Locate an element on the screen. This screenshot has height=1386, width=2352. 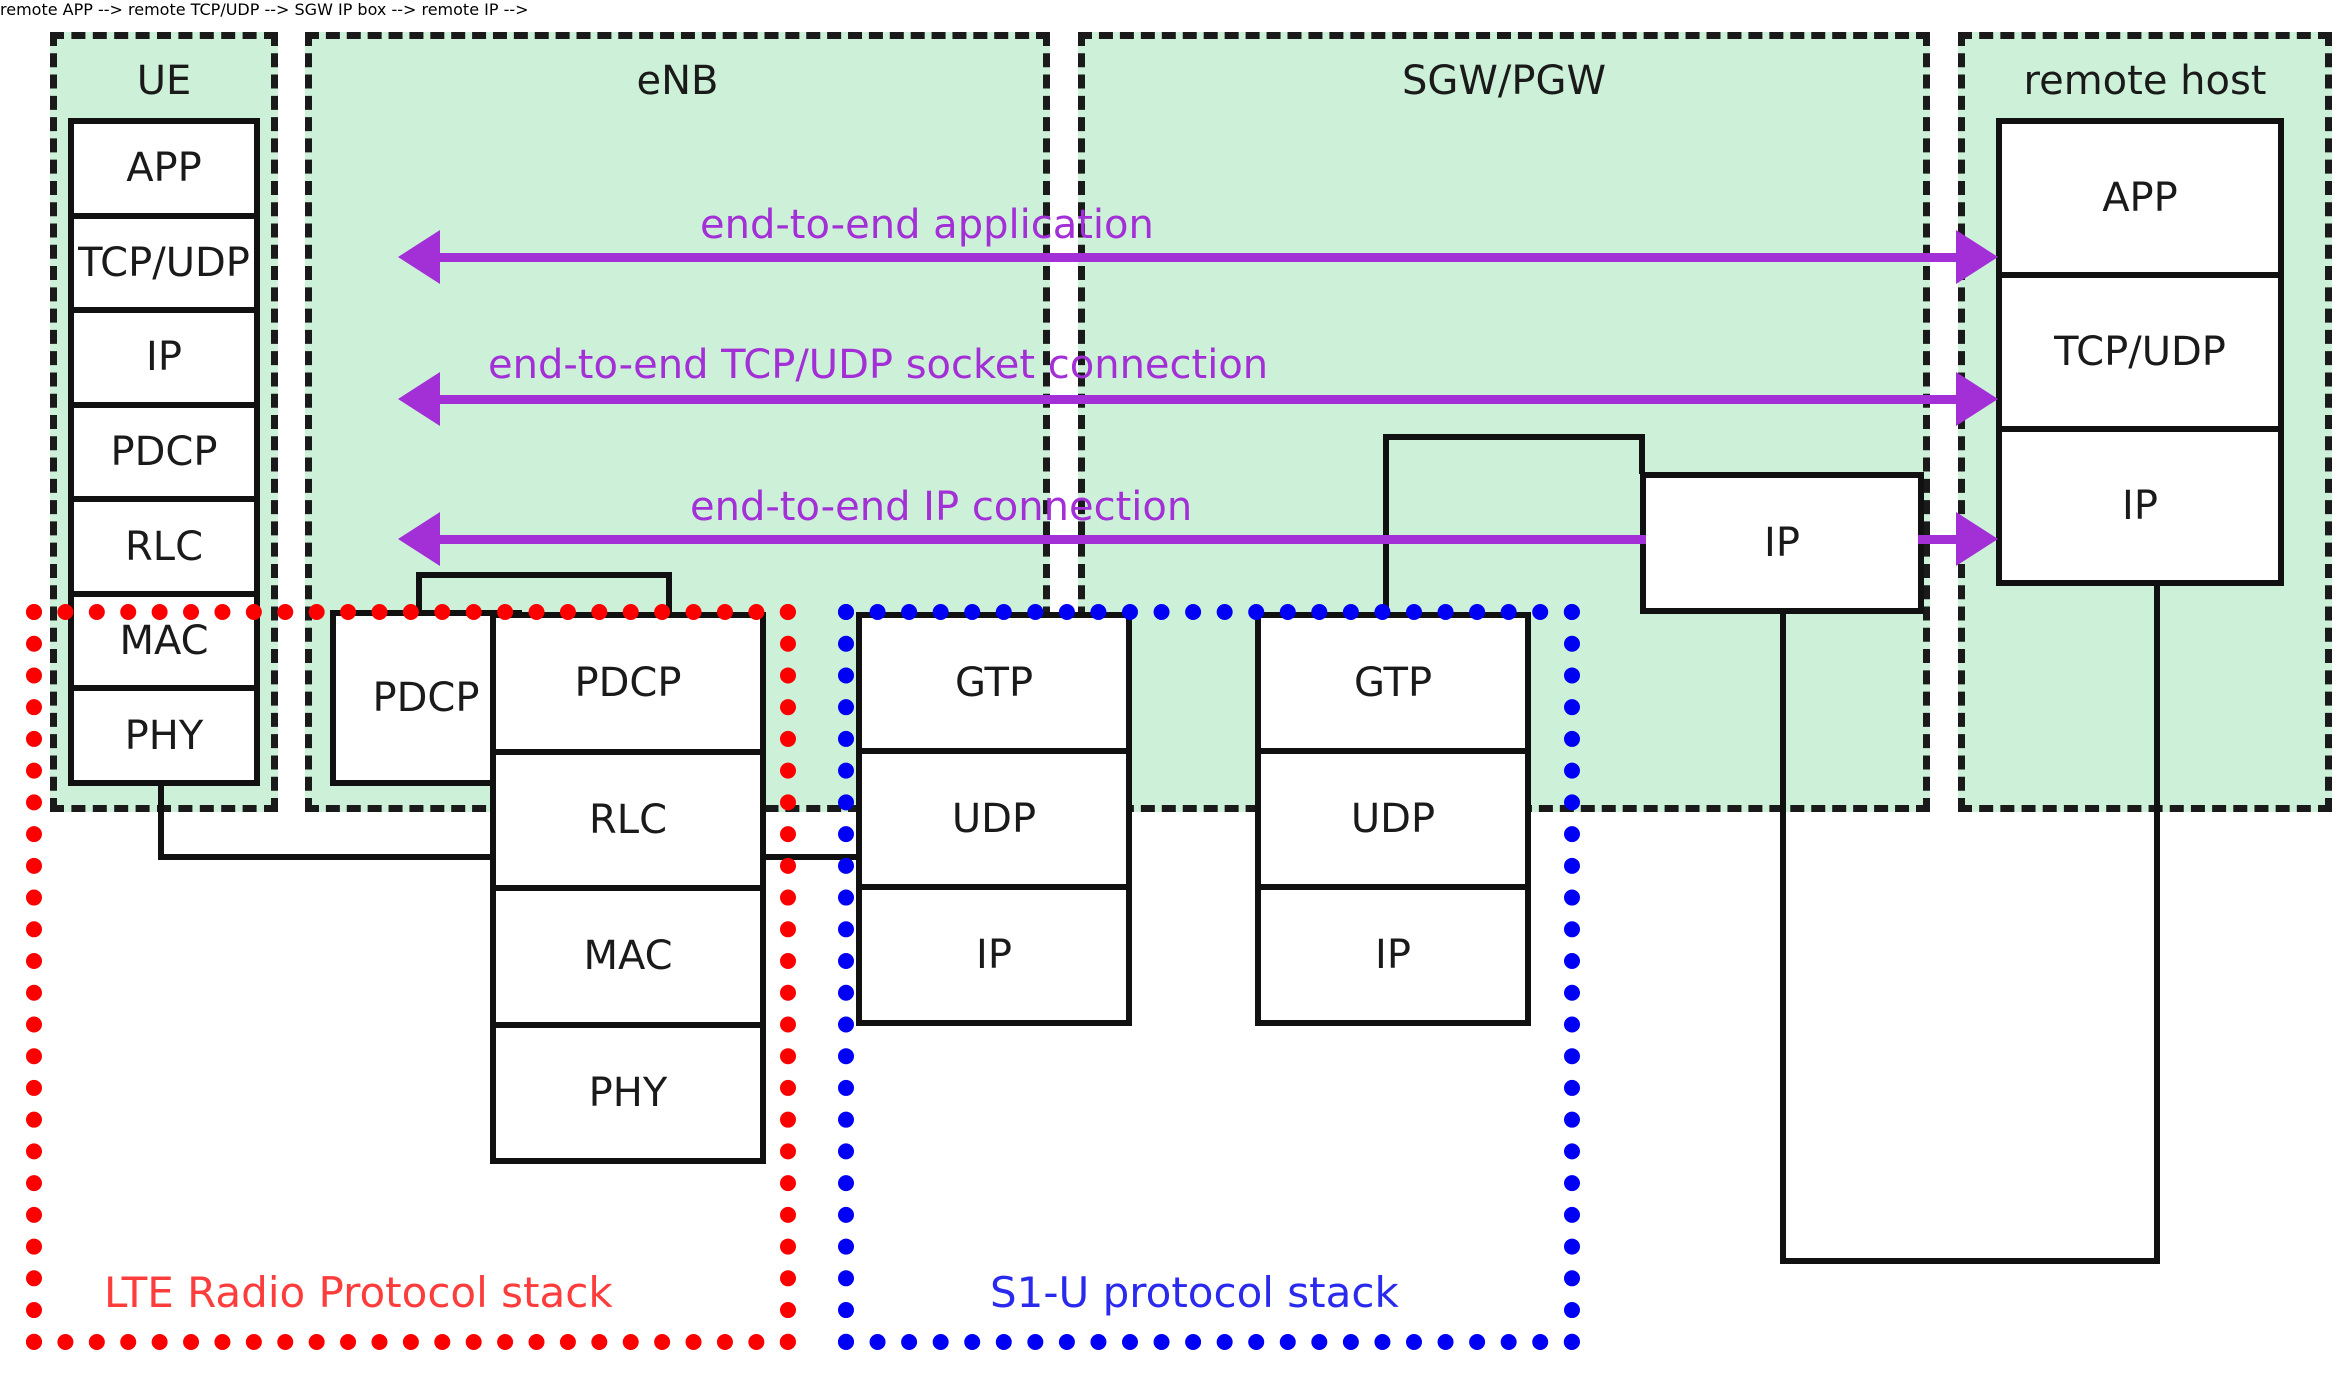
connector-sgw-gtp-to-sgw-ip-vert-right is located at coordinates (1642, 454).